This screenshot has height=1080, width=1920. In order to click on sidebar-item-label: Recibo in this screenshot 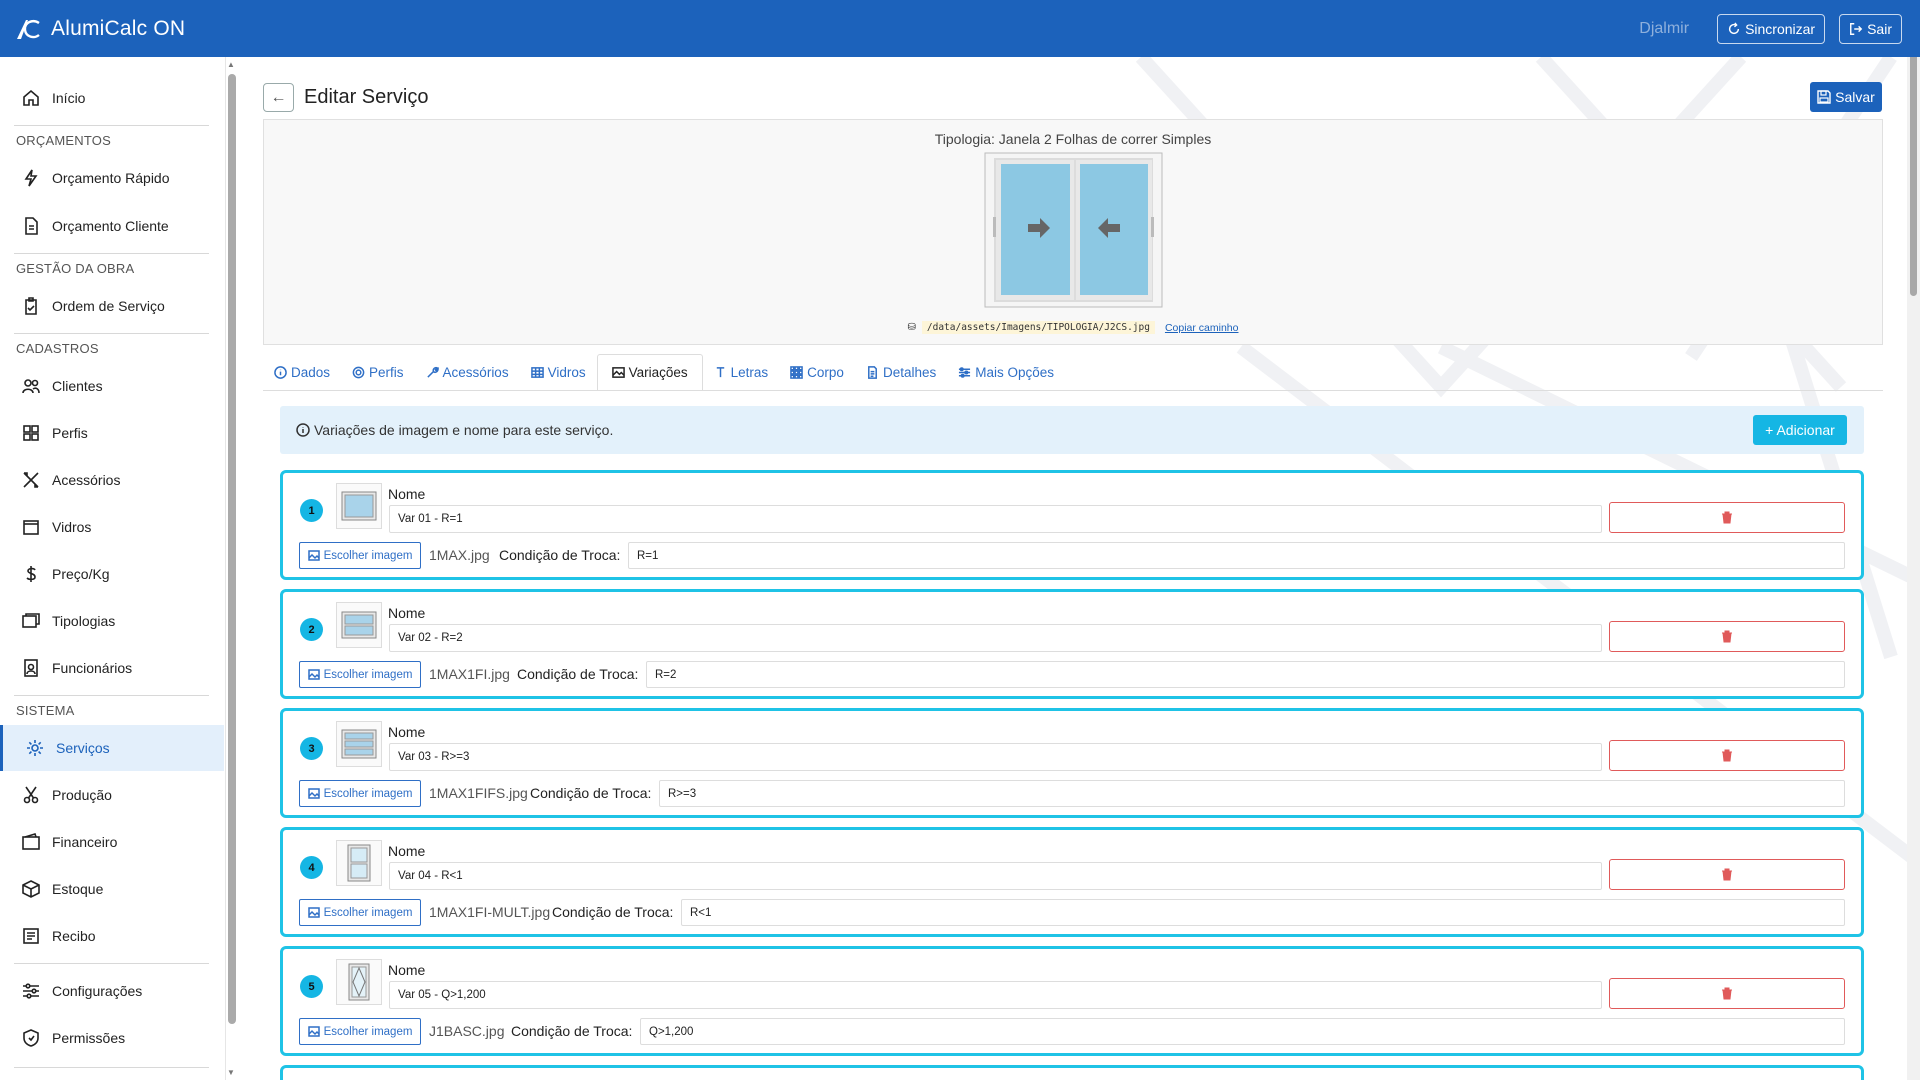, I will do `click(74, 936)`.